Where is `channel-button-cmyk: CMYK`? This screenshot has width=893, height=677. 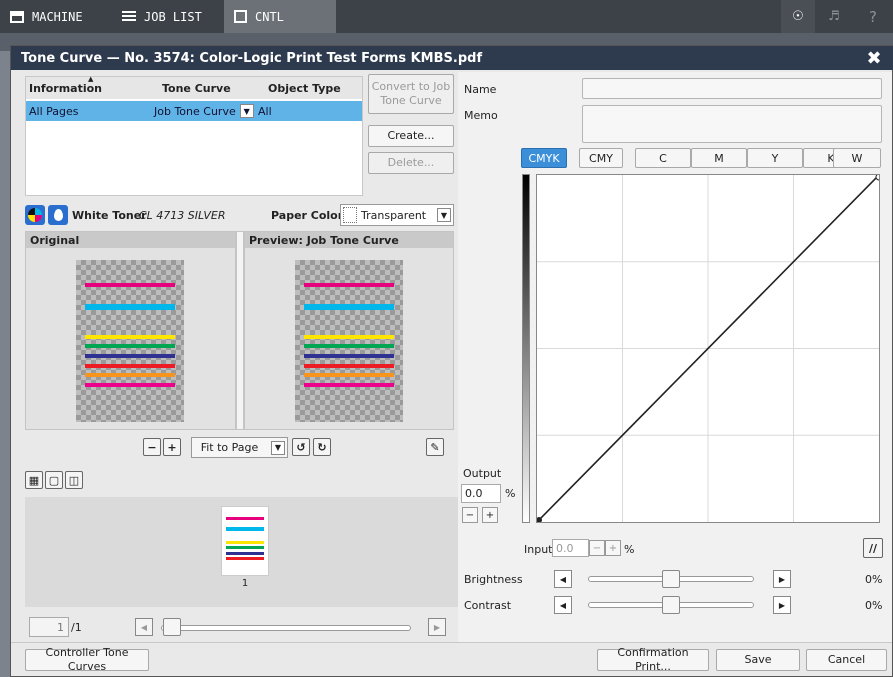 channel-button-cmyk: CMYK is located at coordinates (544, 158).